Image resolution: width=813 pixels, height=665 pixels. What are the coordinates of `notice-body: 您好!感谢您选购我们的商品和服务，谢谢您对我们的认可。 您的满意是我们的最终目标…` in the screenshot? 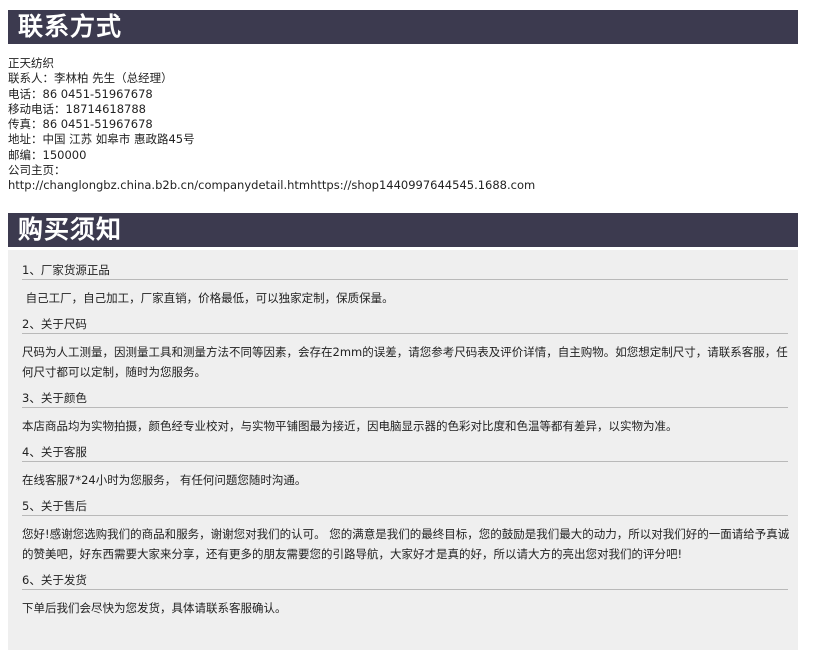 It's located at (406, 544).